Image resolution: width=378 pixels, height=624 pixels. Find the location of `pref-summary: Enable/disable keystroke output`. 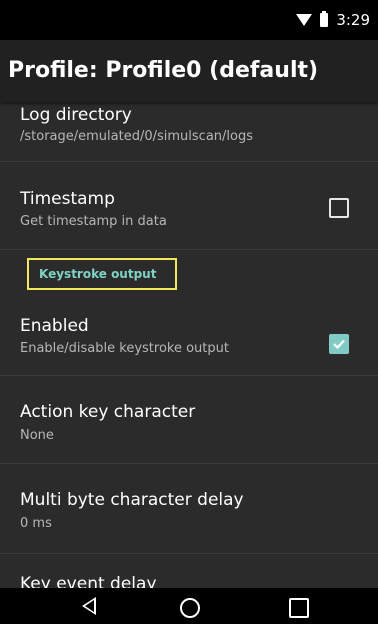

pref-summary: Enable/disable keystroke output is located at coordinates (124, 348).